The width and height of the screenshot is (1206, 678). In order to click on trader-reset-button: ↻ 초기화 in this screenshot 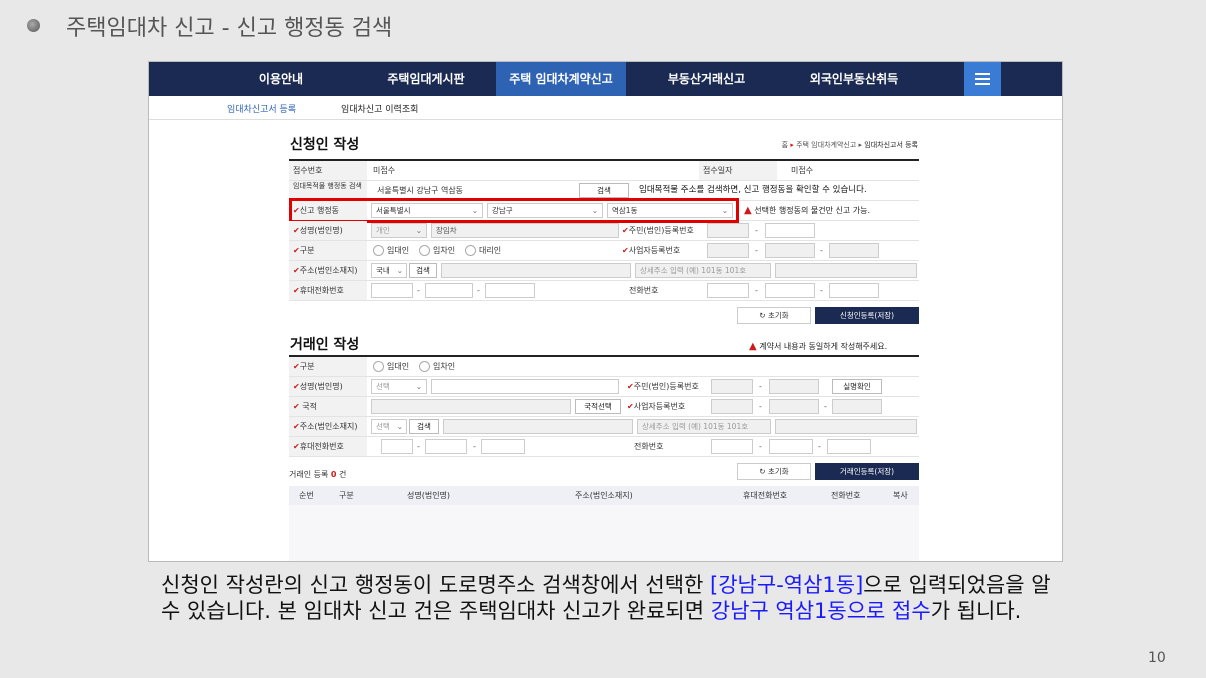, I will do `click(774, 471)`.